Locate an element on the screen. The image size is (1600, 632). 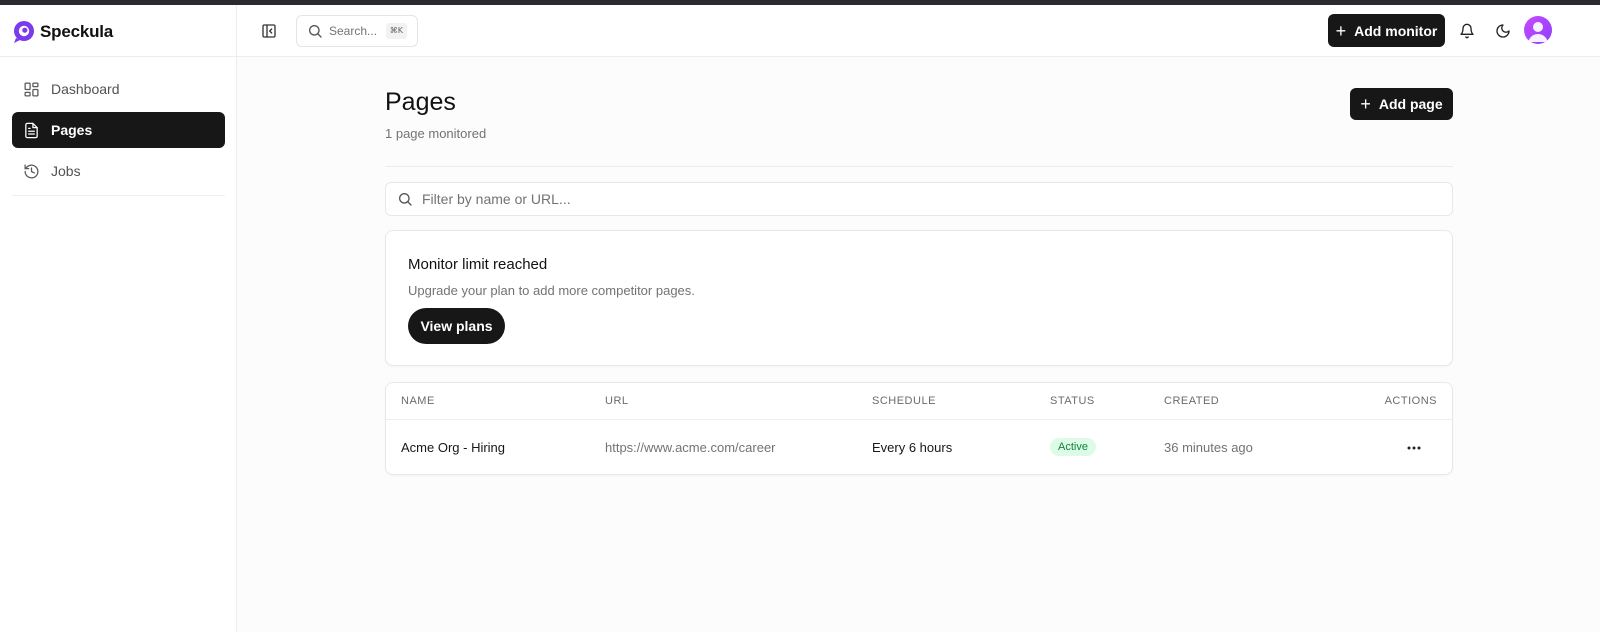
column-header-created: CREATED is located at coordinates (1191, 401).